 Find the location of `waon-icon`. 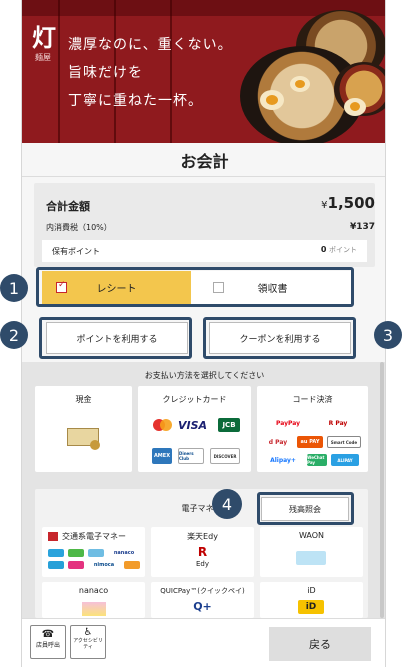

waon-icon is located at coordinates (311, 558).